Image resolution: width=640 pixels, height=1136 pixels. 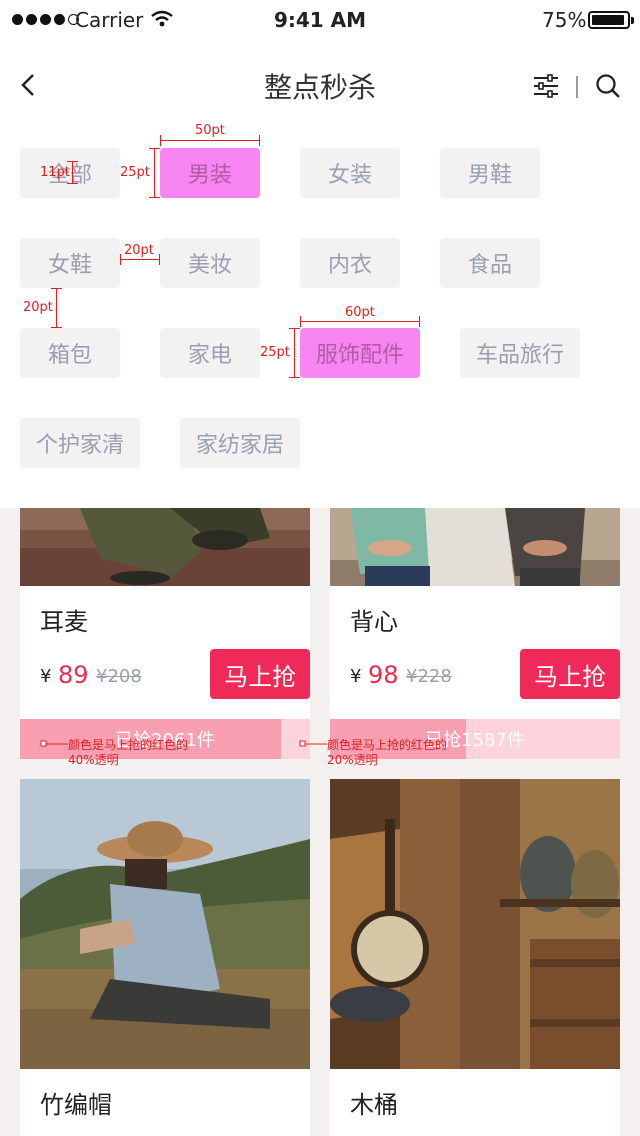 What do you see at coordinates (210, 353) in the screenshot?
I see `category-chip: 家电` at bounding box center [210, 353].